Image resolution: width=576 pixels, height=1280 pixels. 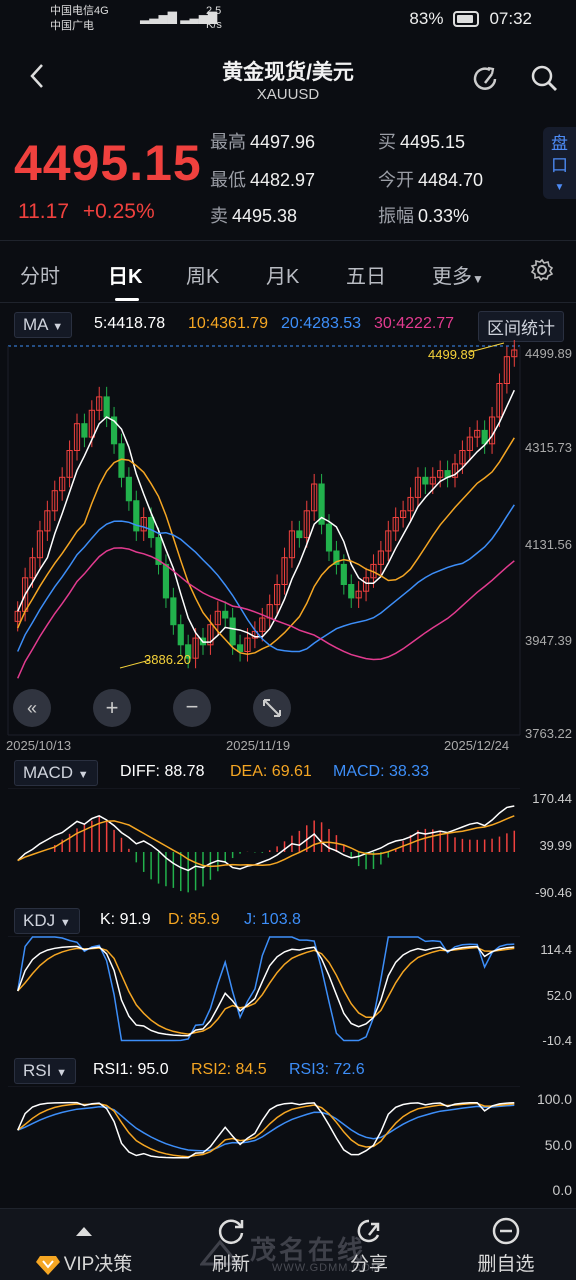 I want to click on remove-watchlist-button: 删自选, so click(x=506, y=1245).